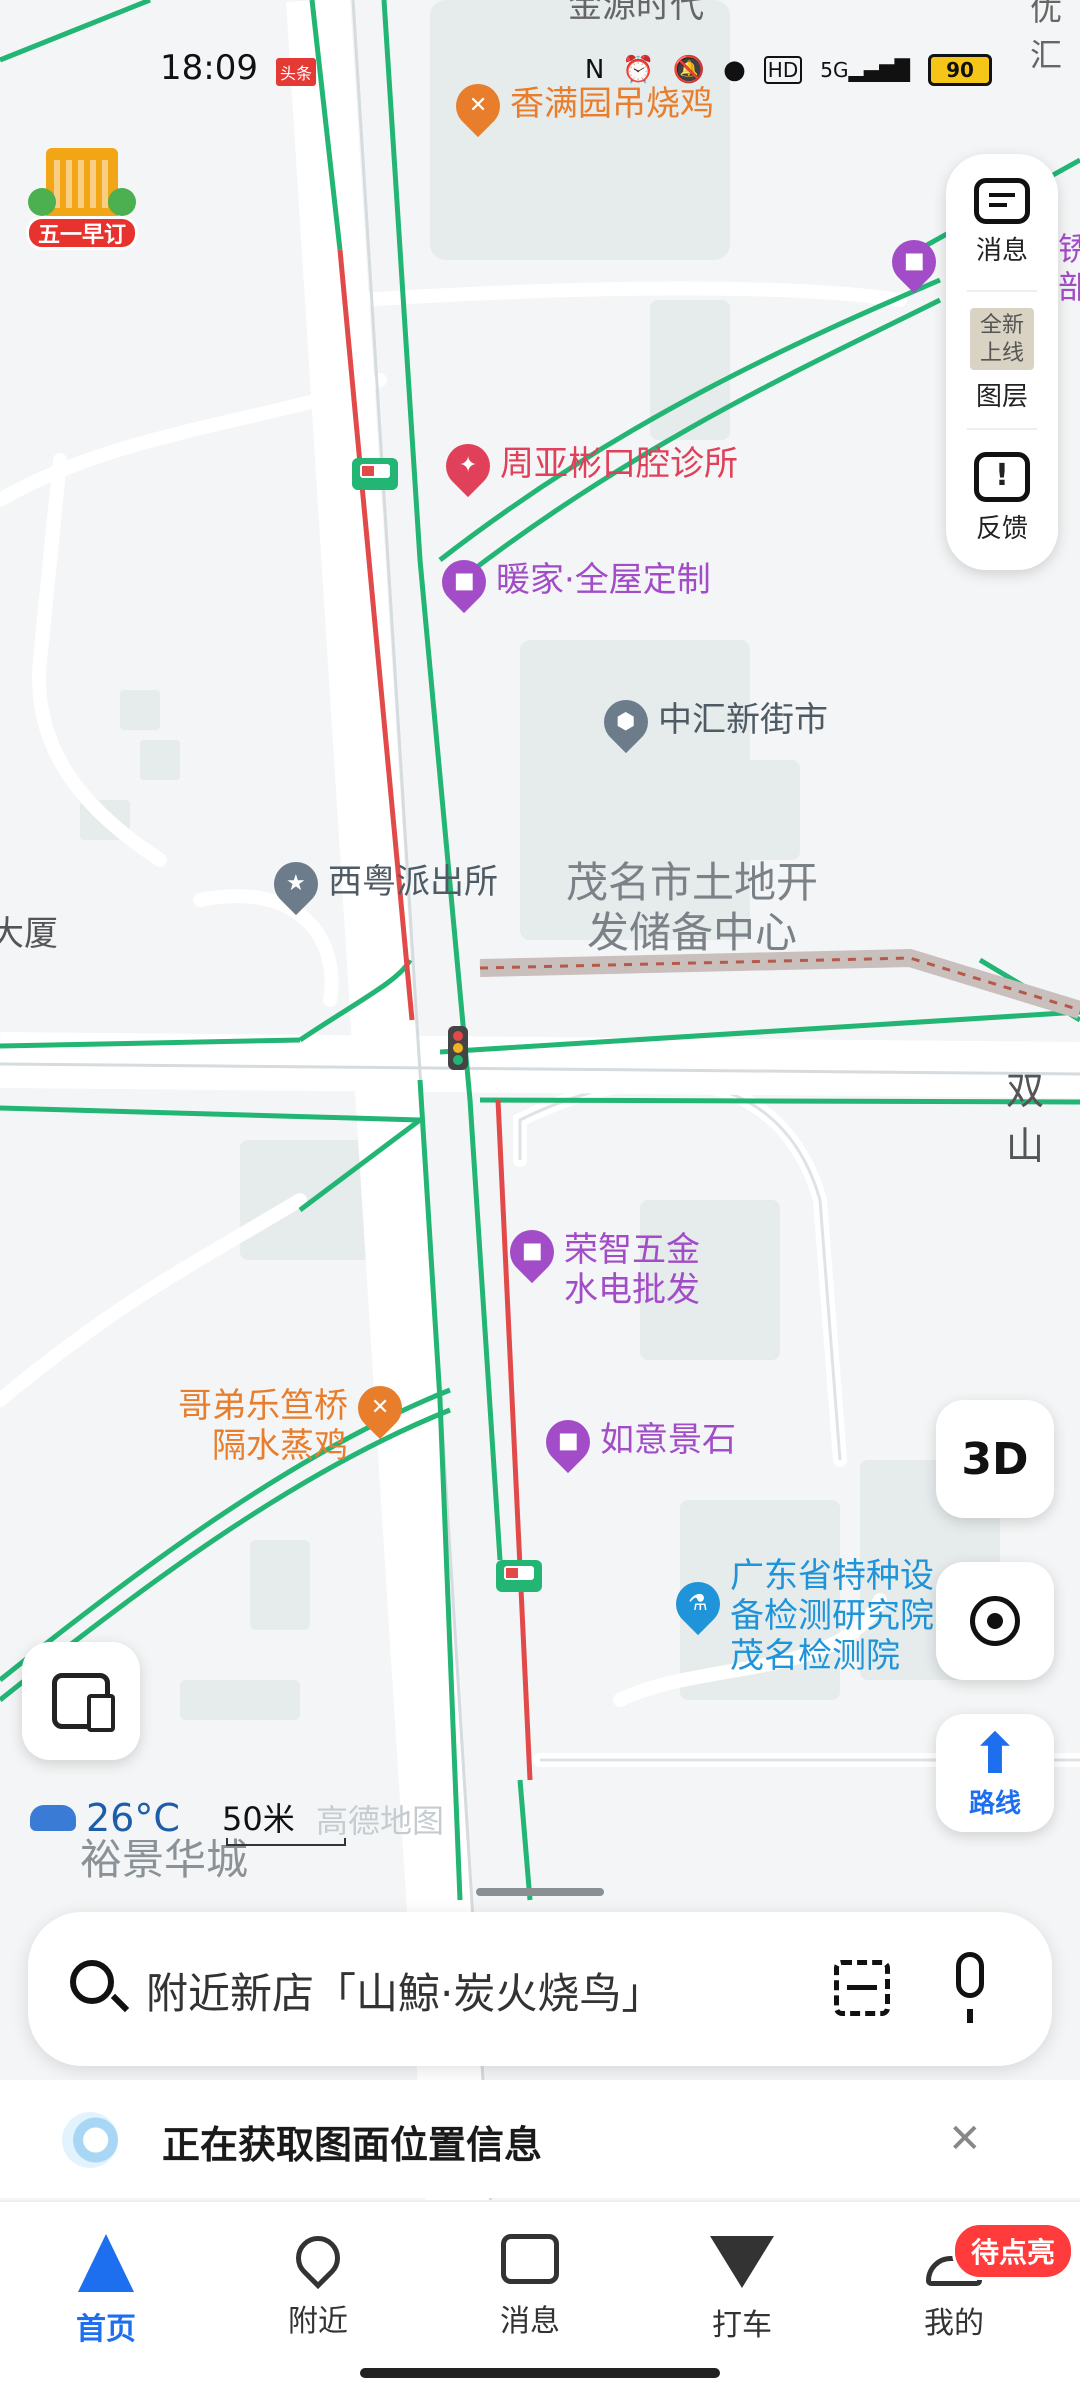 This screenshot has width=1080, height=2402. What do you see at coordinates (632, 1270) in the screenshot?
I see `poi-label: 荣智五金 水电批发` at bounding box center [632, 1270].